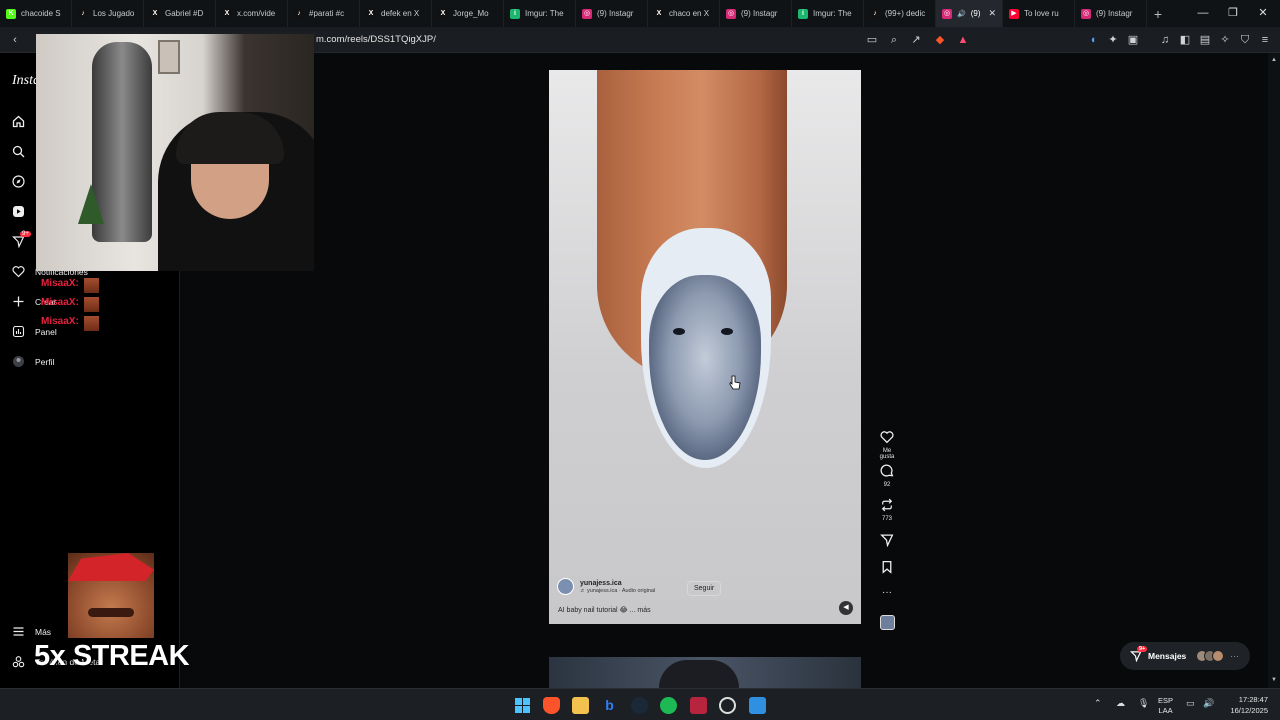 Image resolution: width=1280 pixels, height=720 pixels. Describe the element at coordinates (803, 13) in the screenshot. I see `imgur-icon: i` at that location.